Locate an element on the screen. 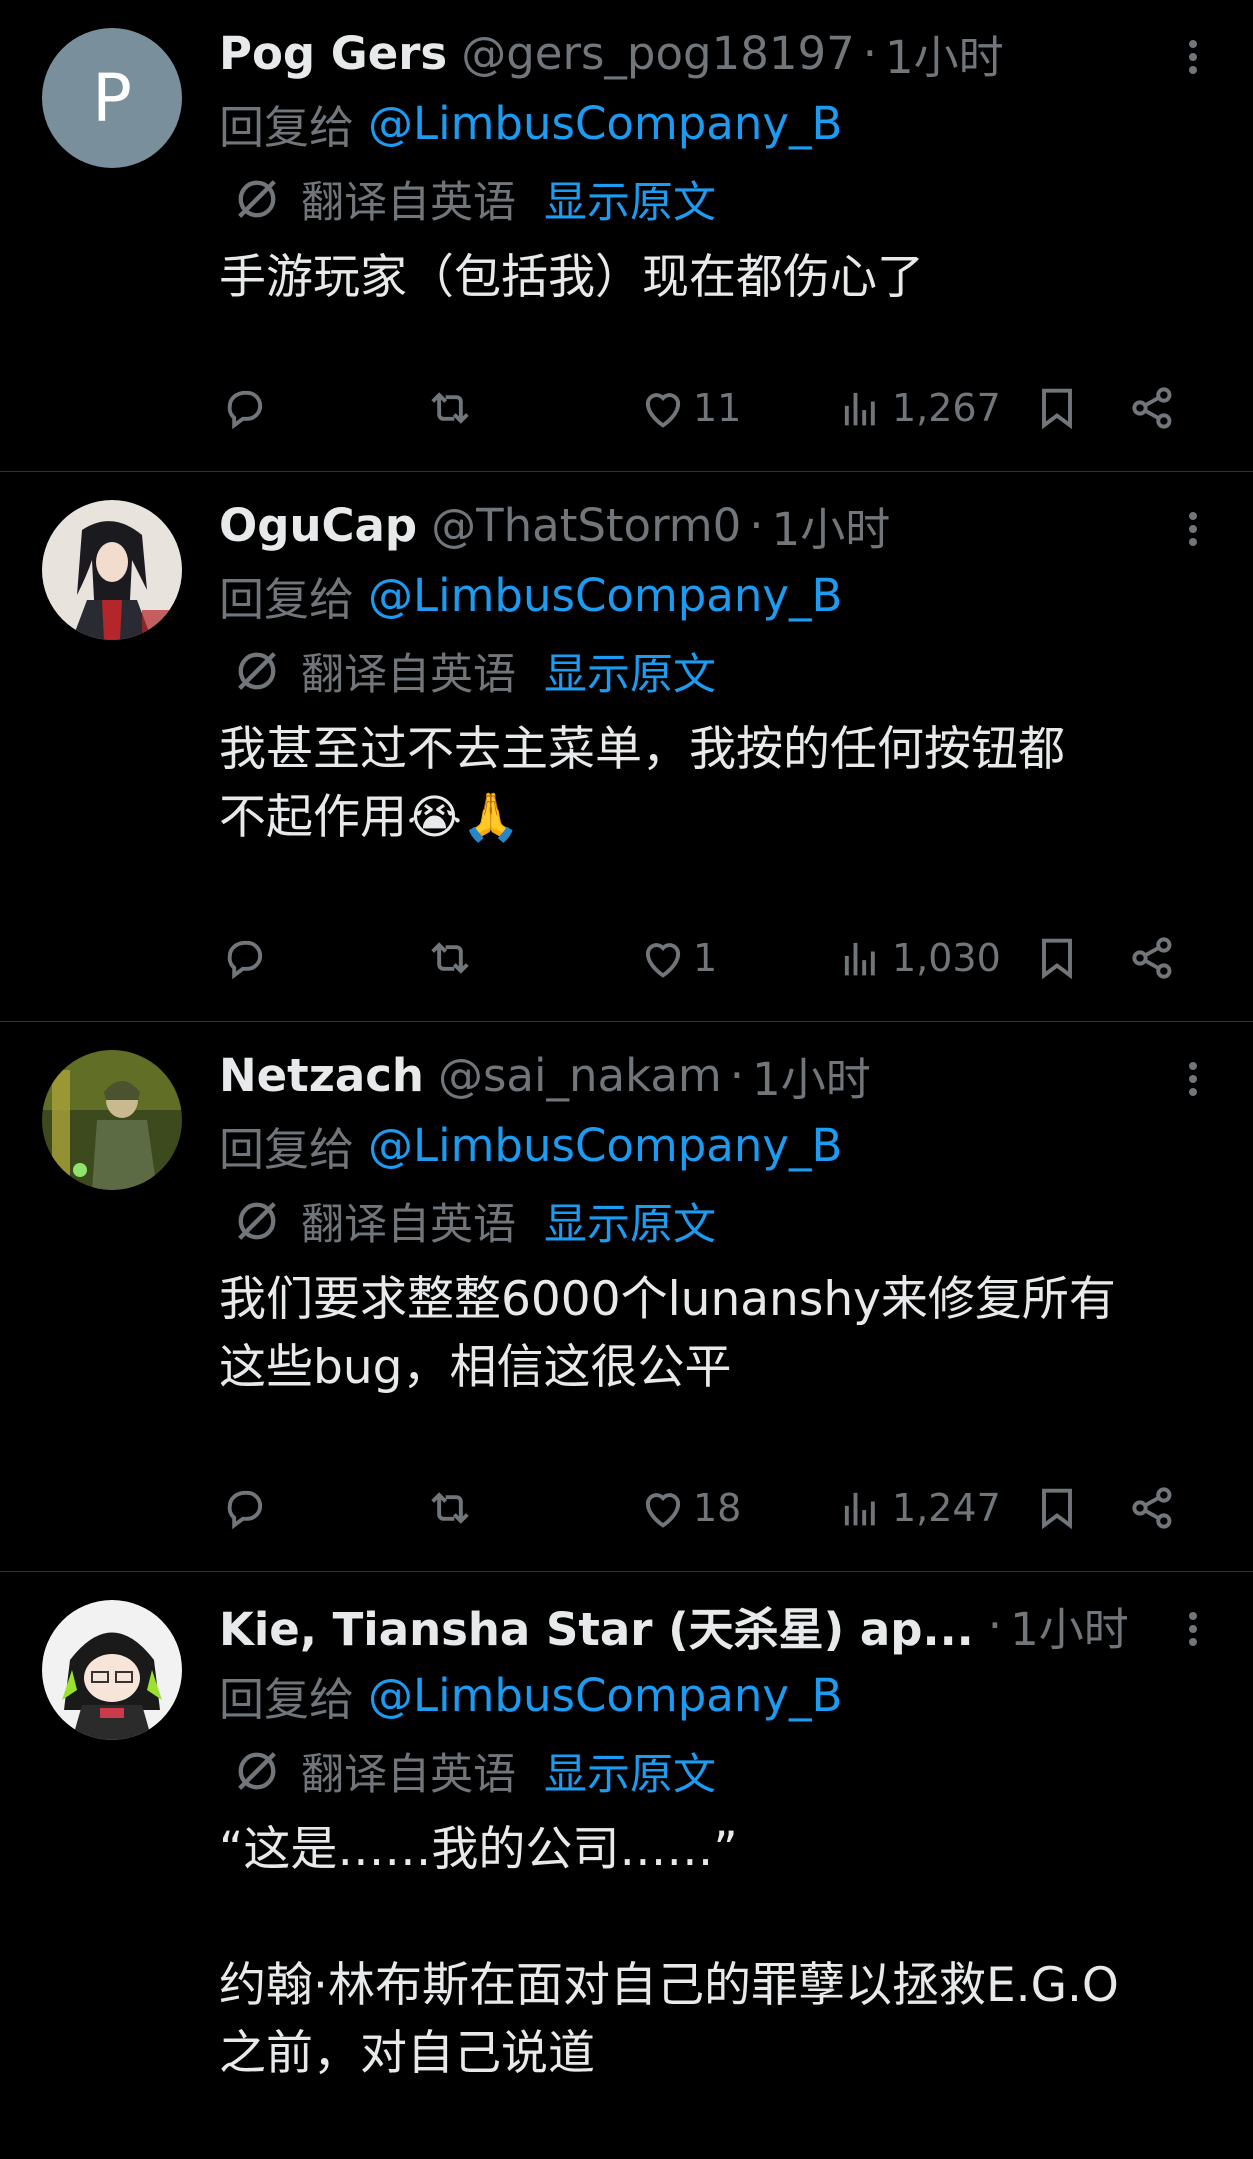  view-count: 1,267 is located at coordinates (946, 408).